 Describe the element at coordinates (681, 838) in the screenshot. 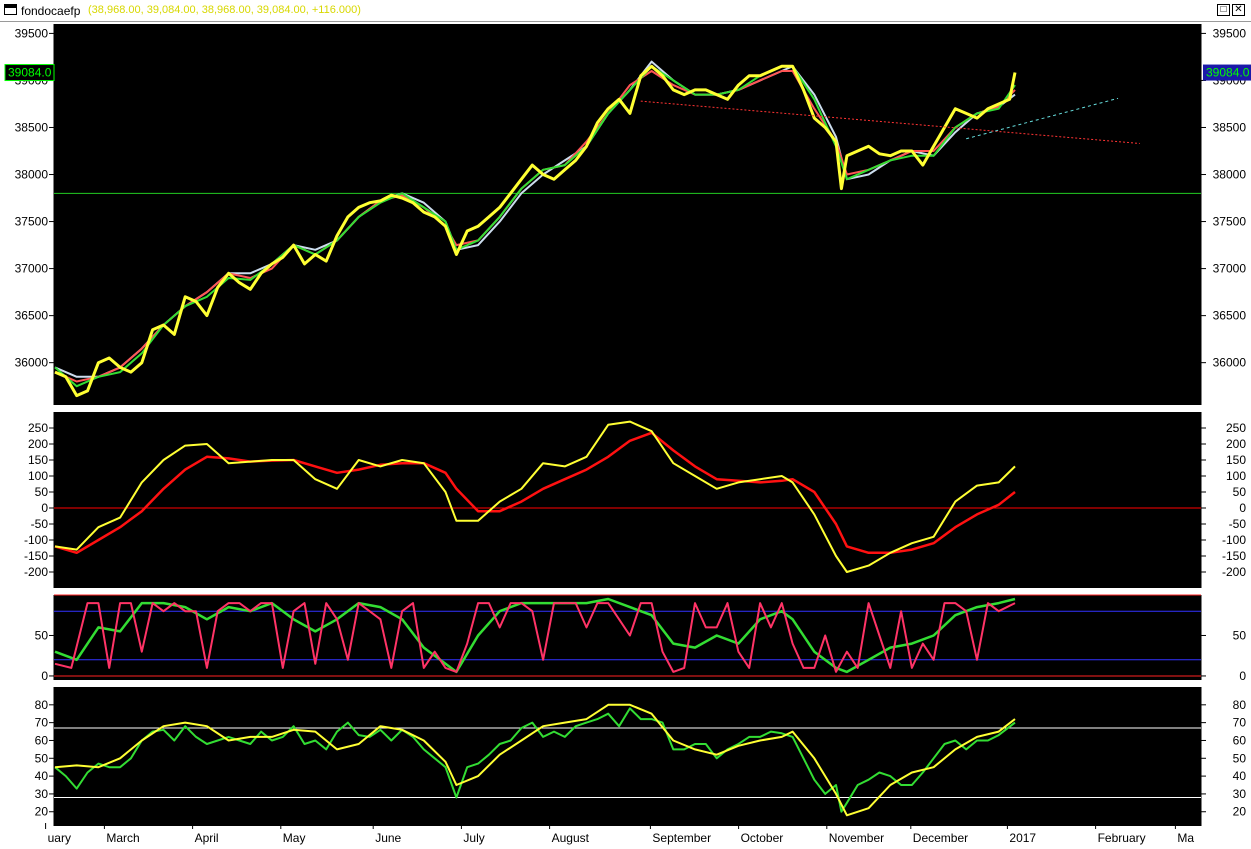

I see `x-tick-label: September` at that location.